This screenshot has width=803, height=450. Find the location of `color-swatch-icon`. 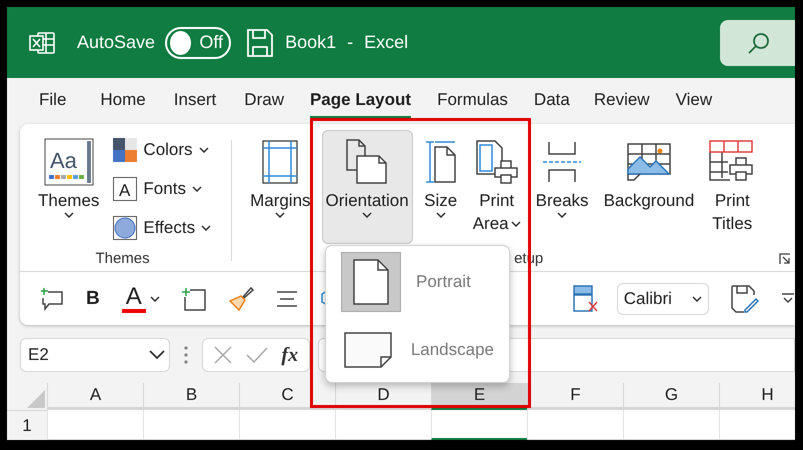

color-swatch-icon is located at coordinates (125, 150).